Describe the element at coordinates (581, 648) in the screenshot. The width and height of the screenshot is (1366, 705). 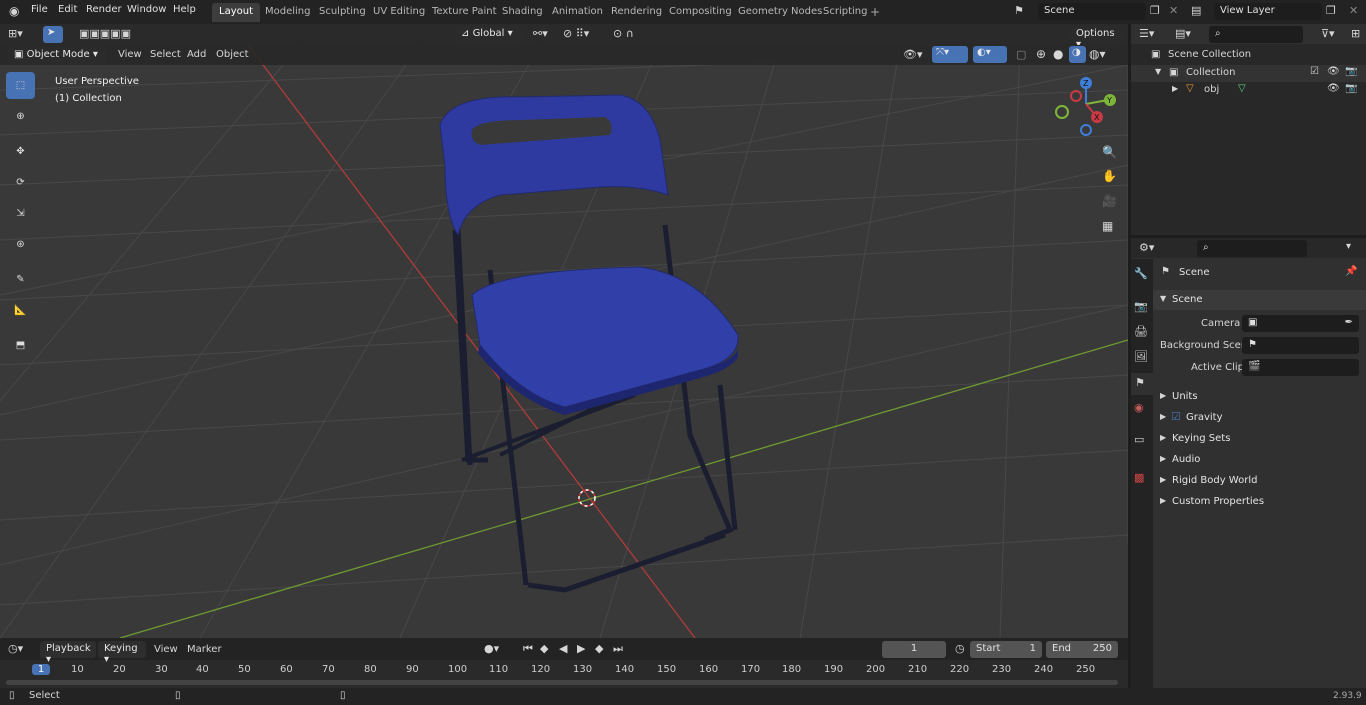
I see `play-icon: ▶` at that location.